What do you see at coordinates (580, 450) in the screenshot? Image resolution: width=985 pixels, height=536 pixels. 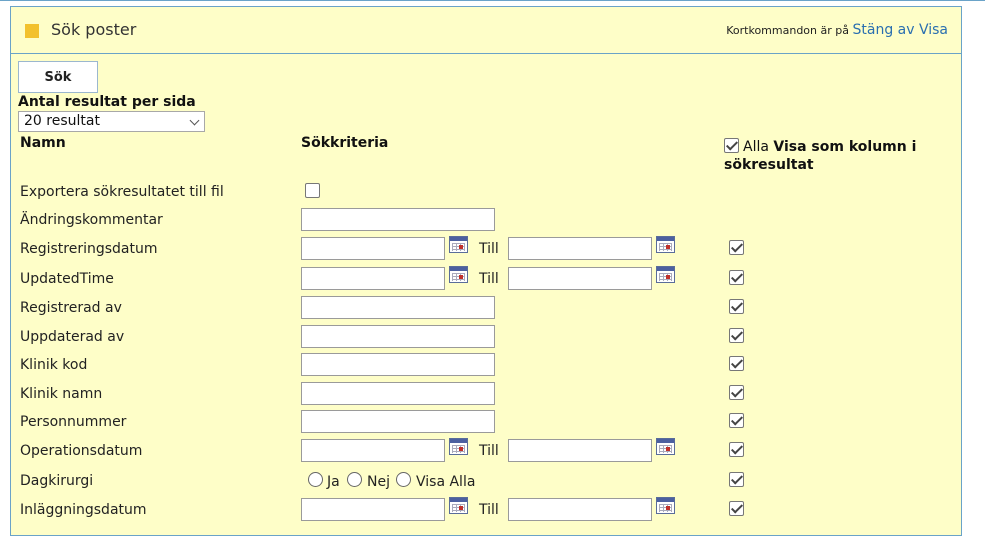 I see `operation-date-to-input` at bounding box center [580, 450].